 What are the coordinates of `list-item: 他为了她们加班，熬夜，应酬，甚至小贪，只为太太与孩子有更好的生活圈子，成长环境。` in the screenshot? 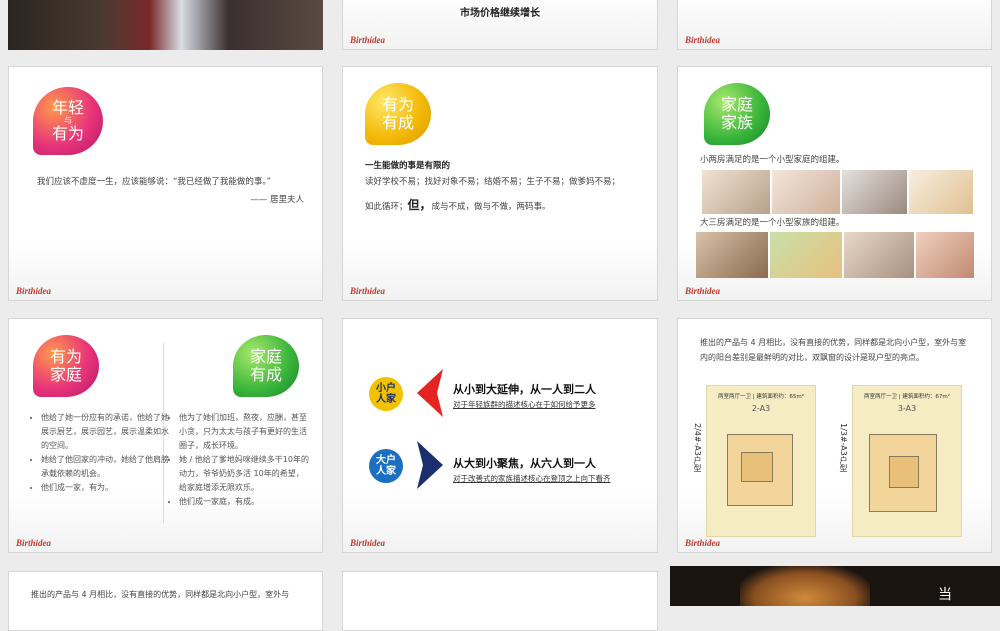 It's located at (244, 432).